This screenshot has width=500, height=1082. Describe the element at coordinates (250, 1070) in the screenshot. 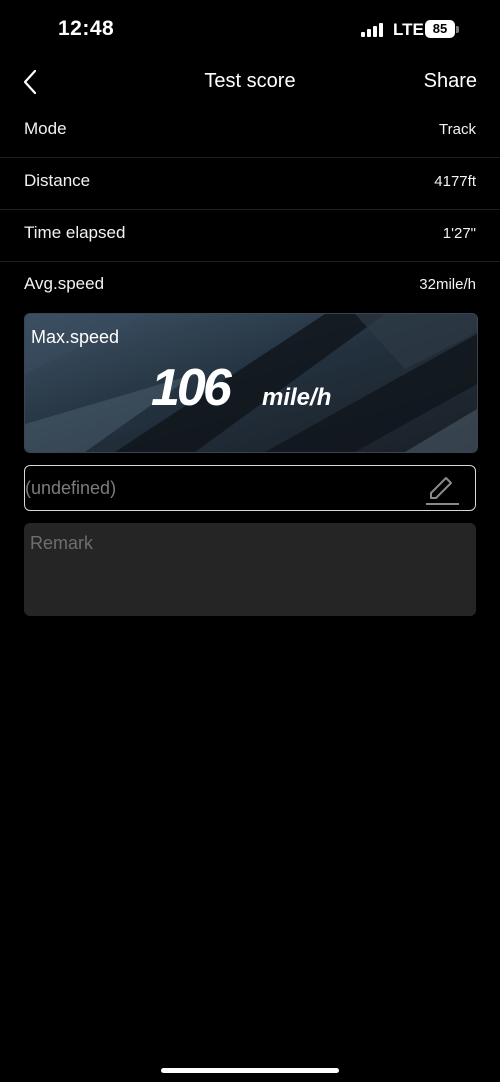

I see `home-indicator` at that location.